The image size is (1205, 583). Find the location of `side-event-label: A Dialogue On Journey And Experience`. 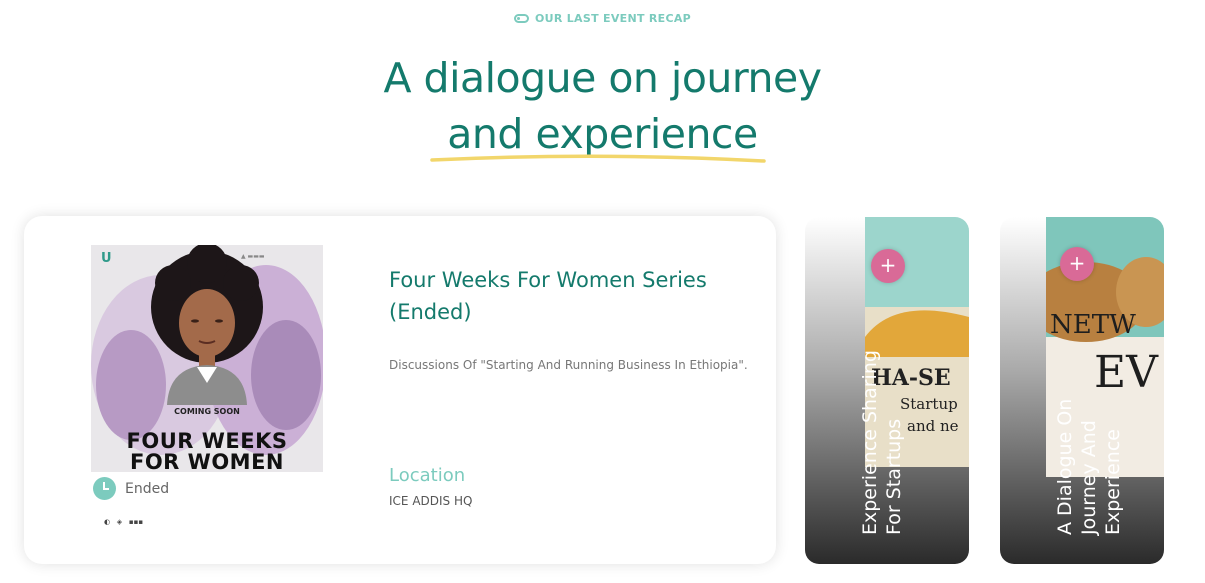

side-event-label: A Dialogue On Journey And Experience is located at coordinates (1089, 467).